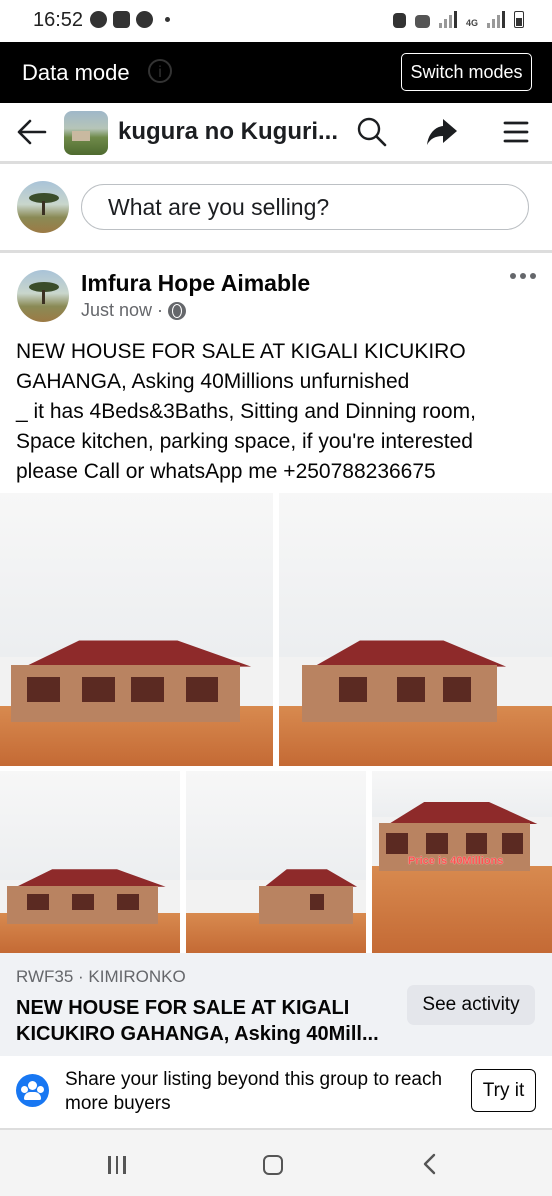  Describe the element at coordinates (458, 19) in the screenshot. I see `system-indicators: 4G` at that location.